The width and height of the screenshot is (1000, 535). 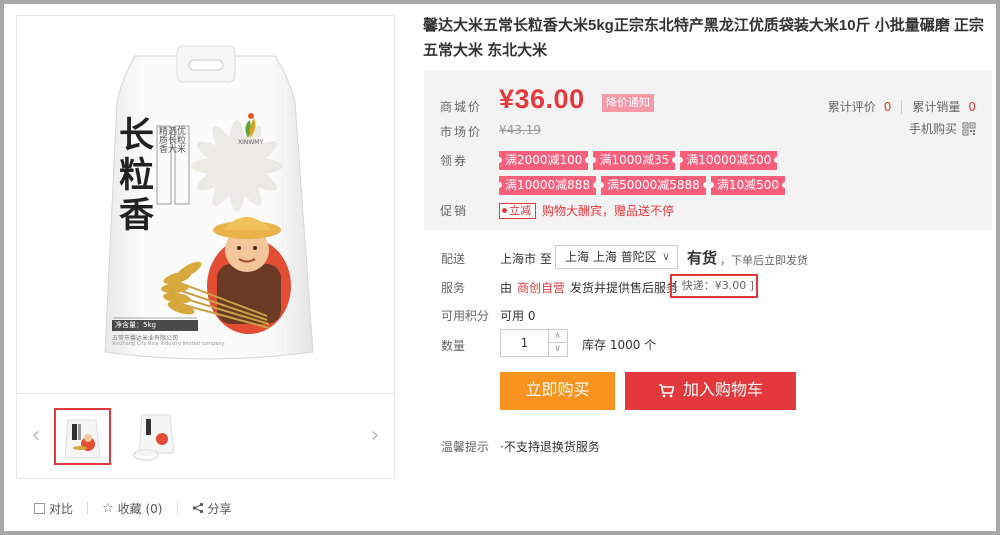 I want to click on service-suffix: 发货并提供售后服务, so click(x=624, y=288).